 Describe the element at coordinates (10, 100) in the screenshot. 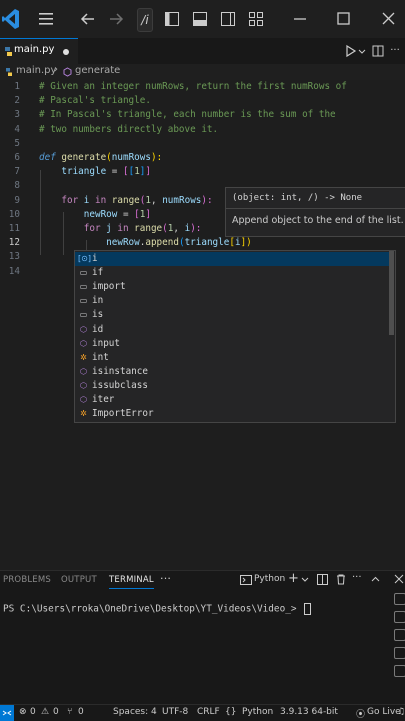

I see `line-number: 2` at that location.